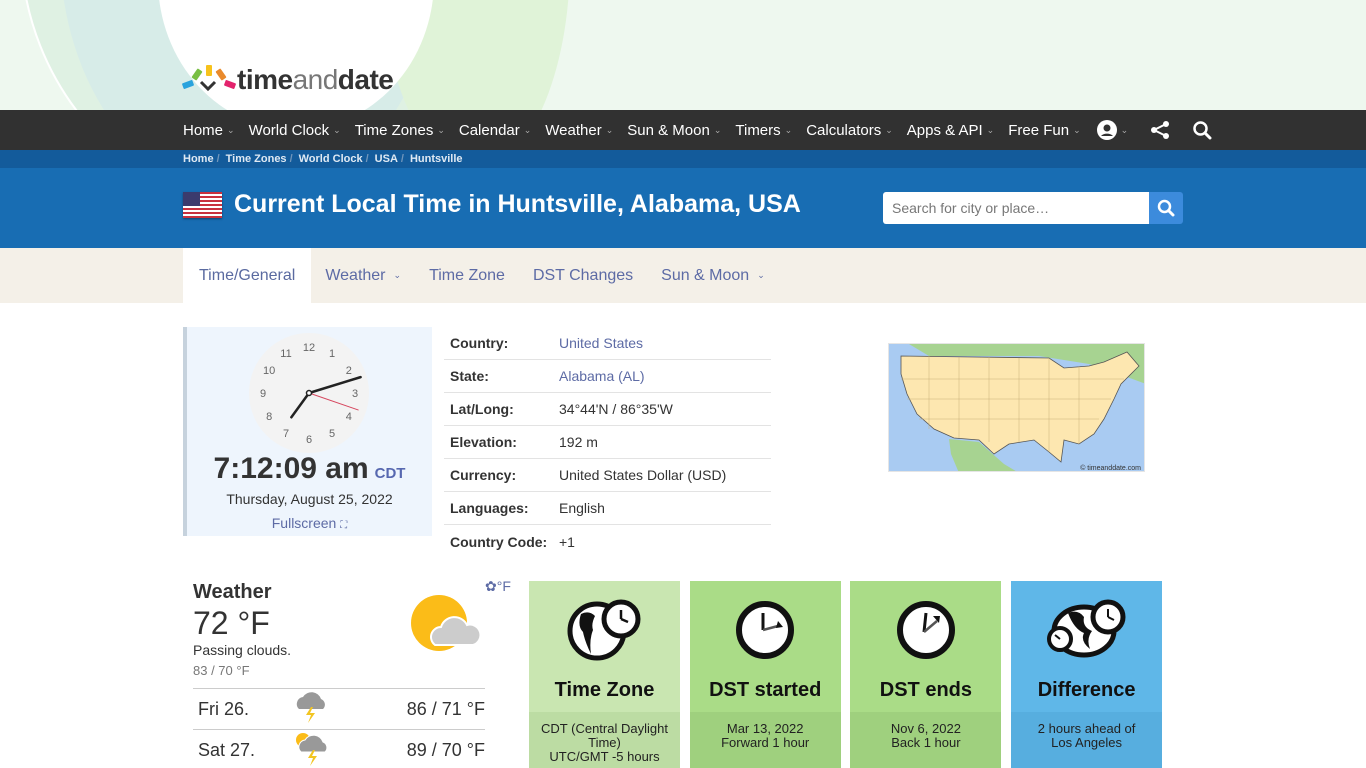 Image resolution: width=1366 pixels, height=768 pixels. What do you see at coordinates (1016, 208) in the screenshot?
I see `search-input` at bounding box center [1016, 208].